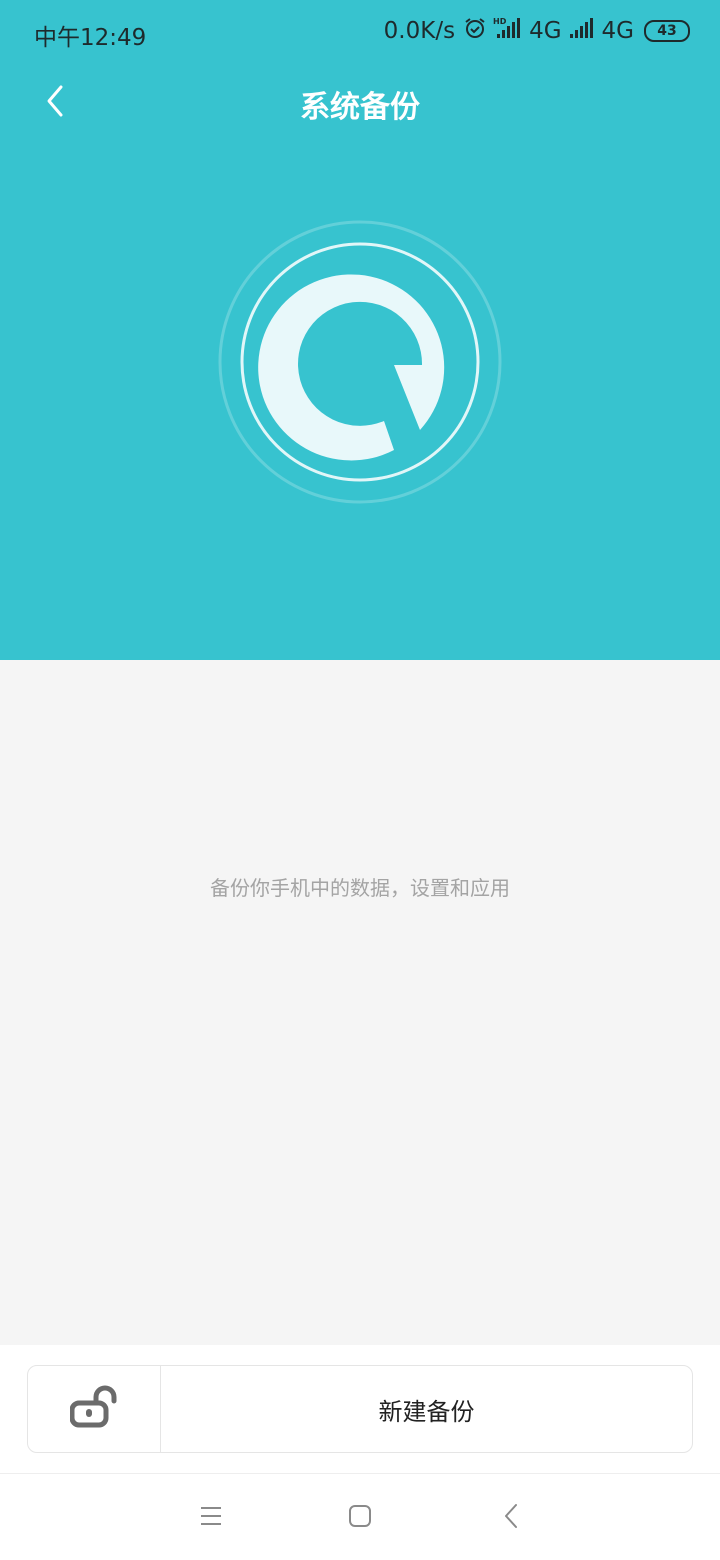  I want to click on home-button, so click(360, 1518).